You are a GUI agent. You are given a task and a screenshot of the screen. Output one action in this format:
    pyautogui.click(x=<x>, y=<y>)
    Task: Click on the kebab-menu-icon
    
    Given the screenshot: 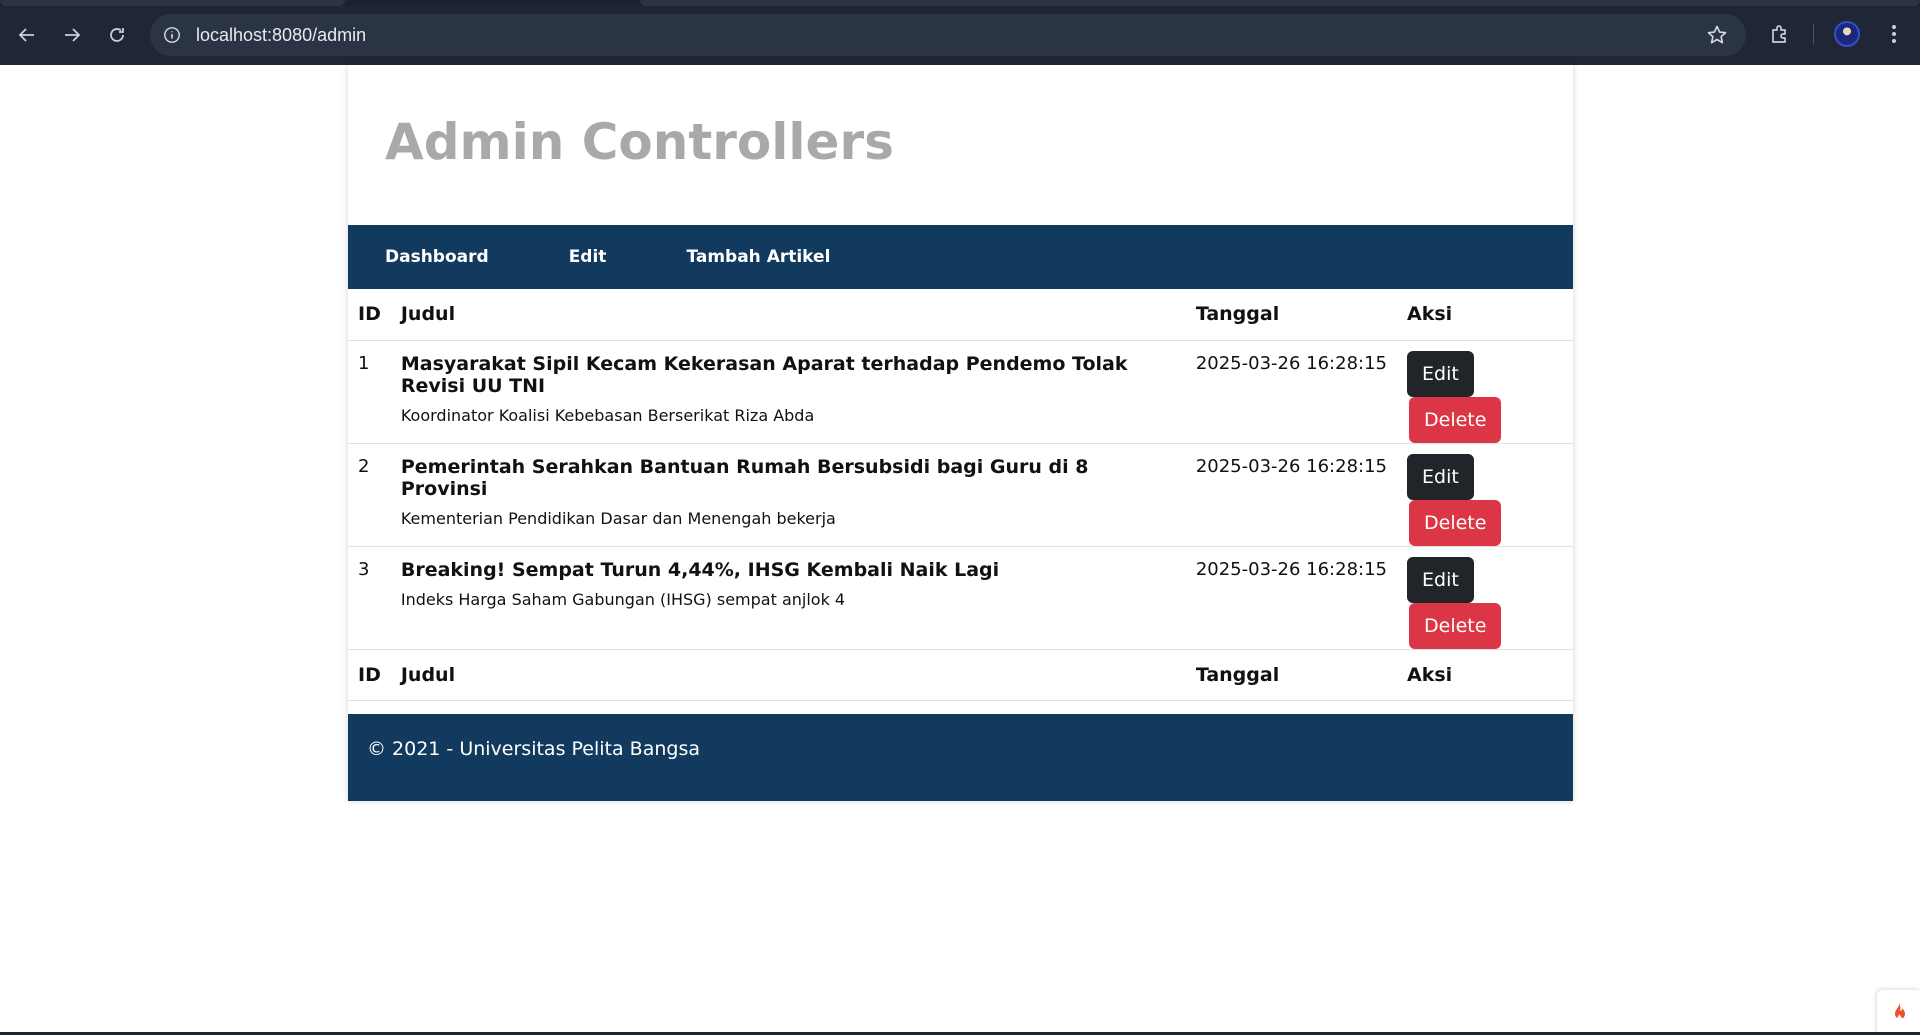 What is the action you would take?
    pyautogui.click(x=1894, y=34)
    